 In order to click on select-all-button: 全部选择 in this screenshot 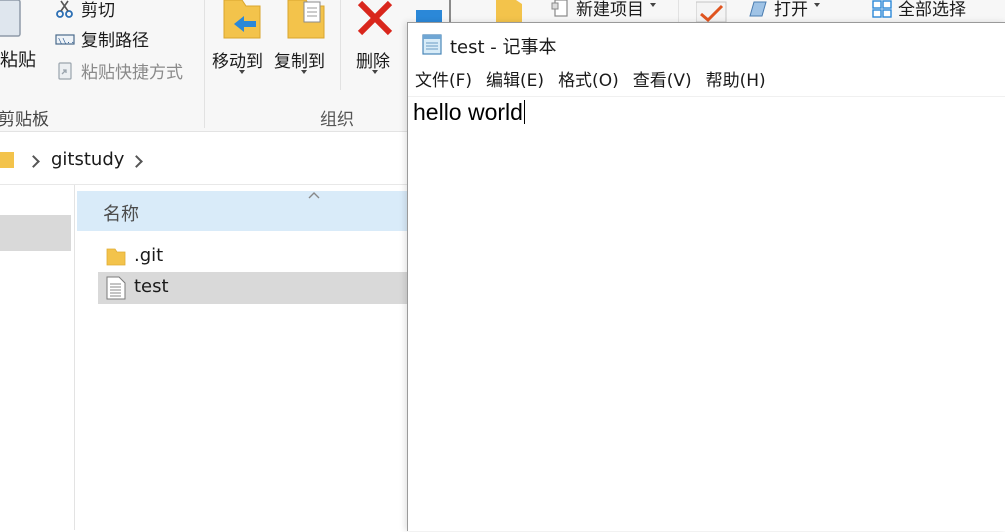, I will do `click(919, 10)`.